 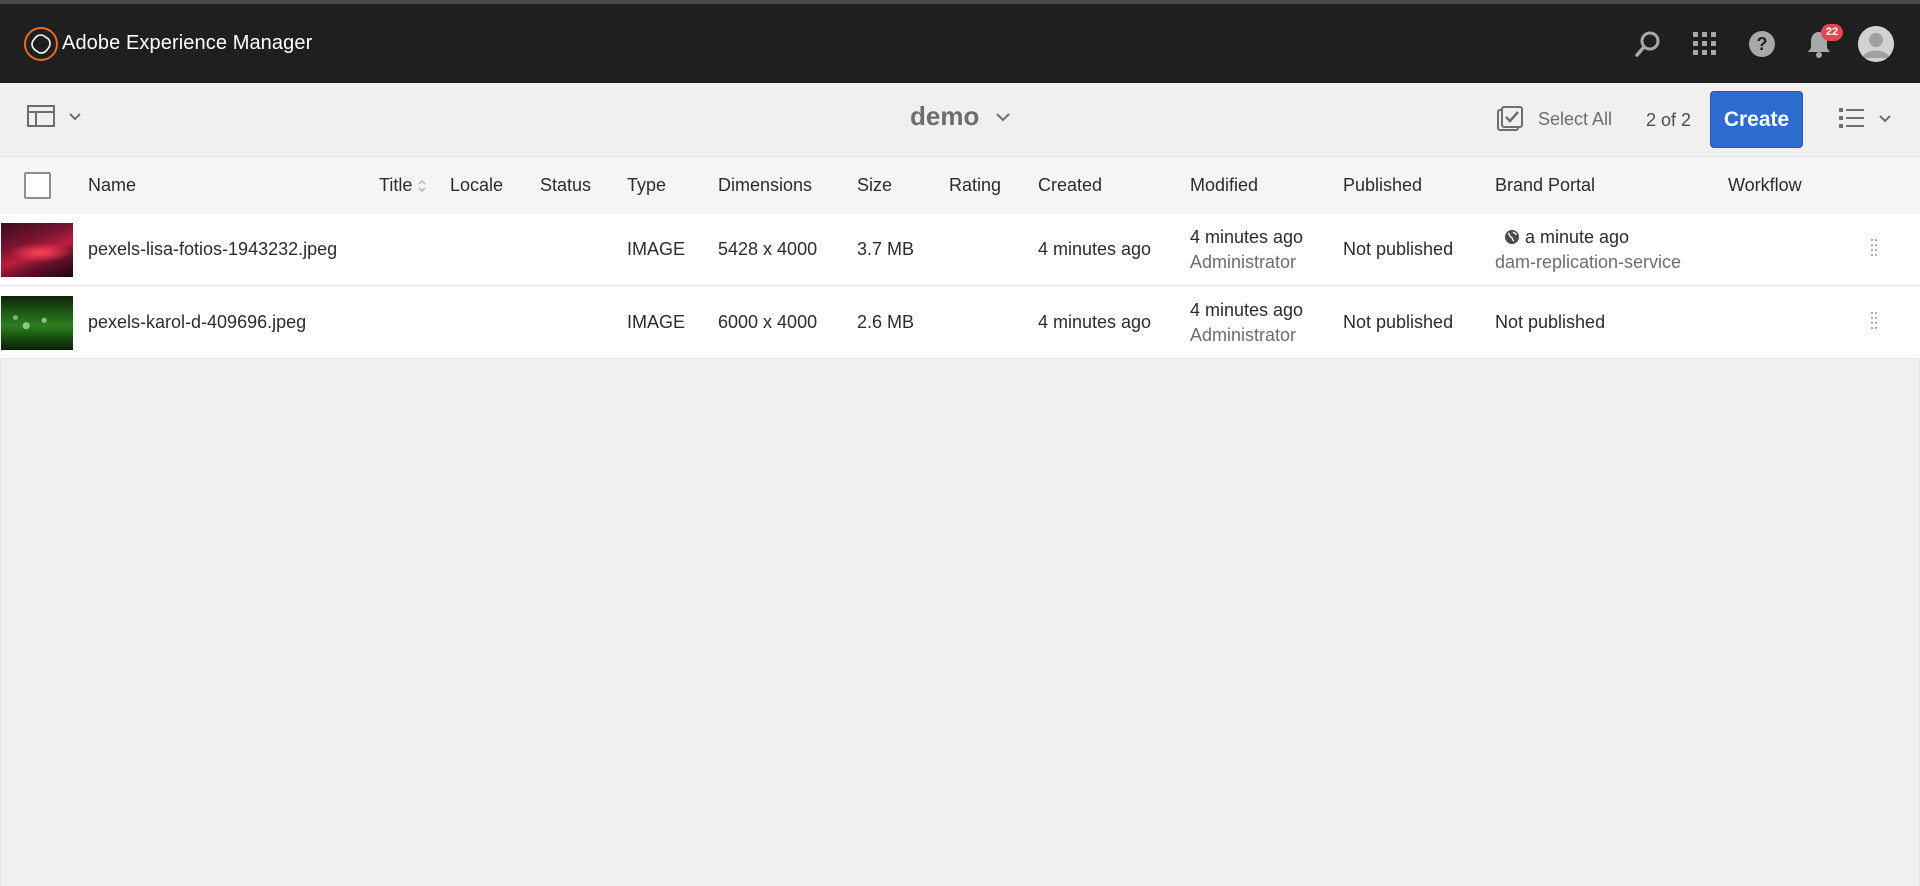 What do you see at coordinates (396, 185) in the screenshot?
I see `column-header-title-label: Title` at bounding box center [396, 185].